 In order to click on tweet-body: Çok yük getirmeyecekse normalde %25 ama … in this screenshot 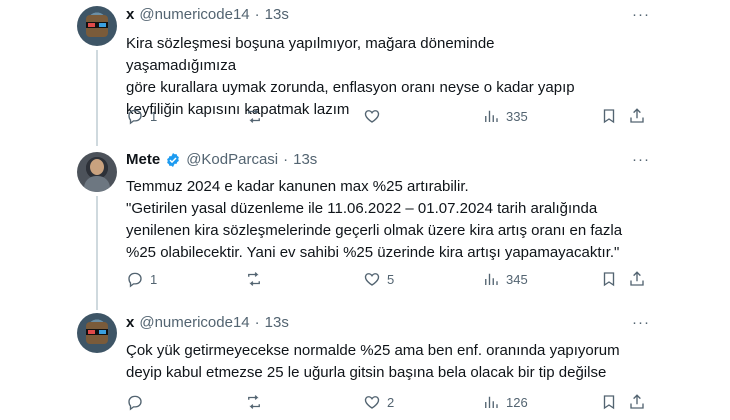, I will do `click(373, 361)`.